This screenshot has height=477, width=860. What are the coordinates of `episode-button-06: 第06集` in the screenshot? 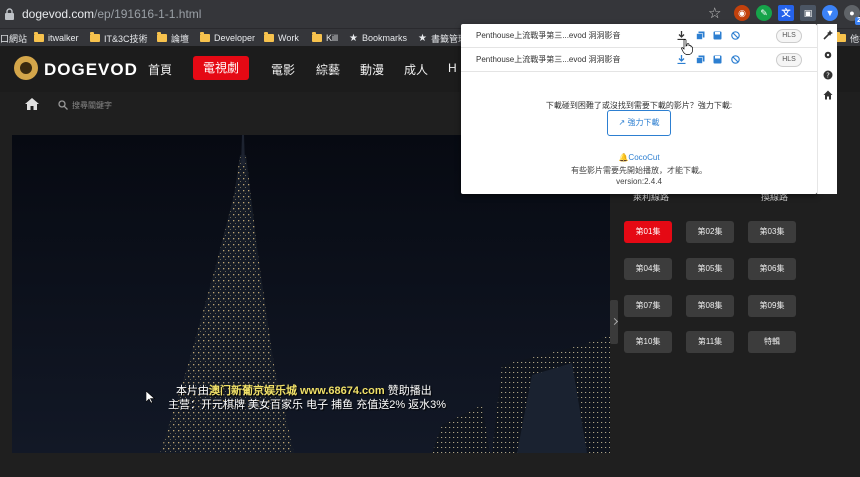 It's located at (772, 269).